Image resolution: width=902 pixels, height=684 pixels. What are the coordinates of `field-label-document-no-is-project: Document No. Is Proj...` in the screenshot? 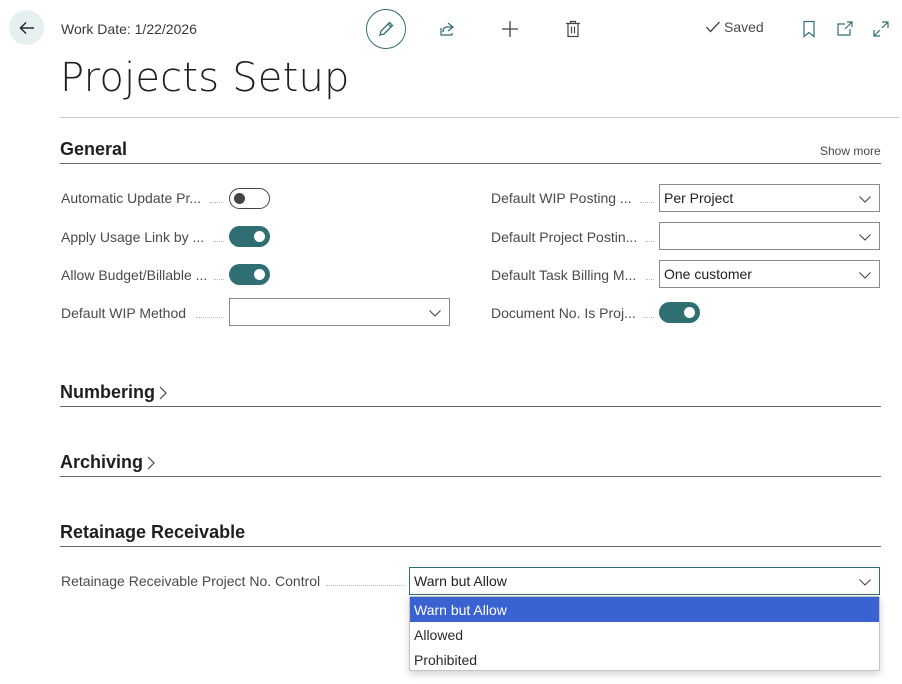 It's located at (563, 313).